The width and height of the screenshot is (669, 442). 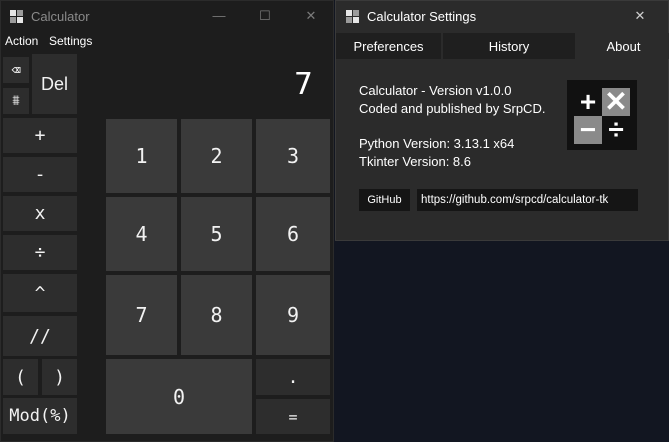 I want to click on backspace-button: ⌫, so click(x=16, y=70).